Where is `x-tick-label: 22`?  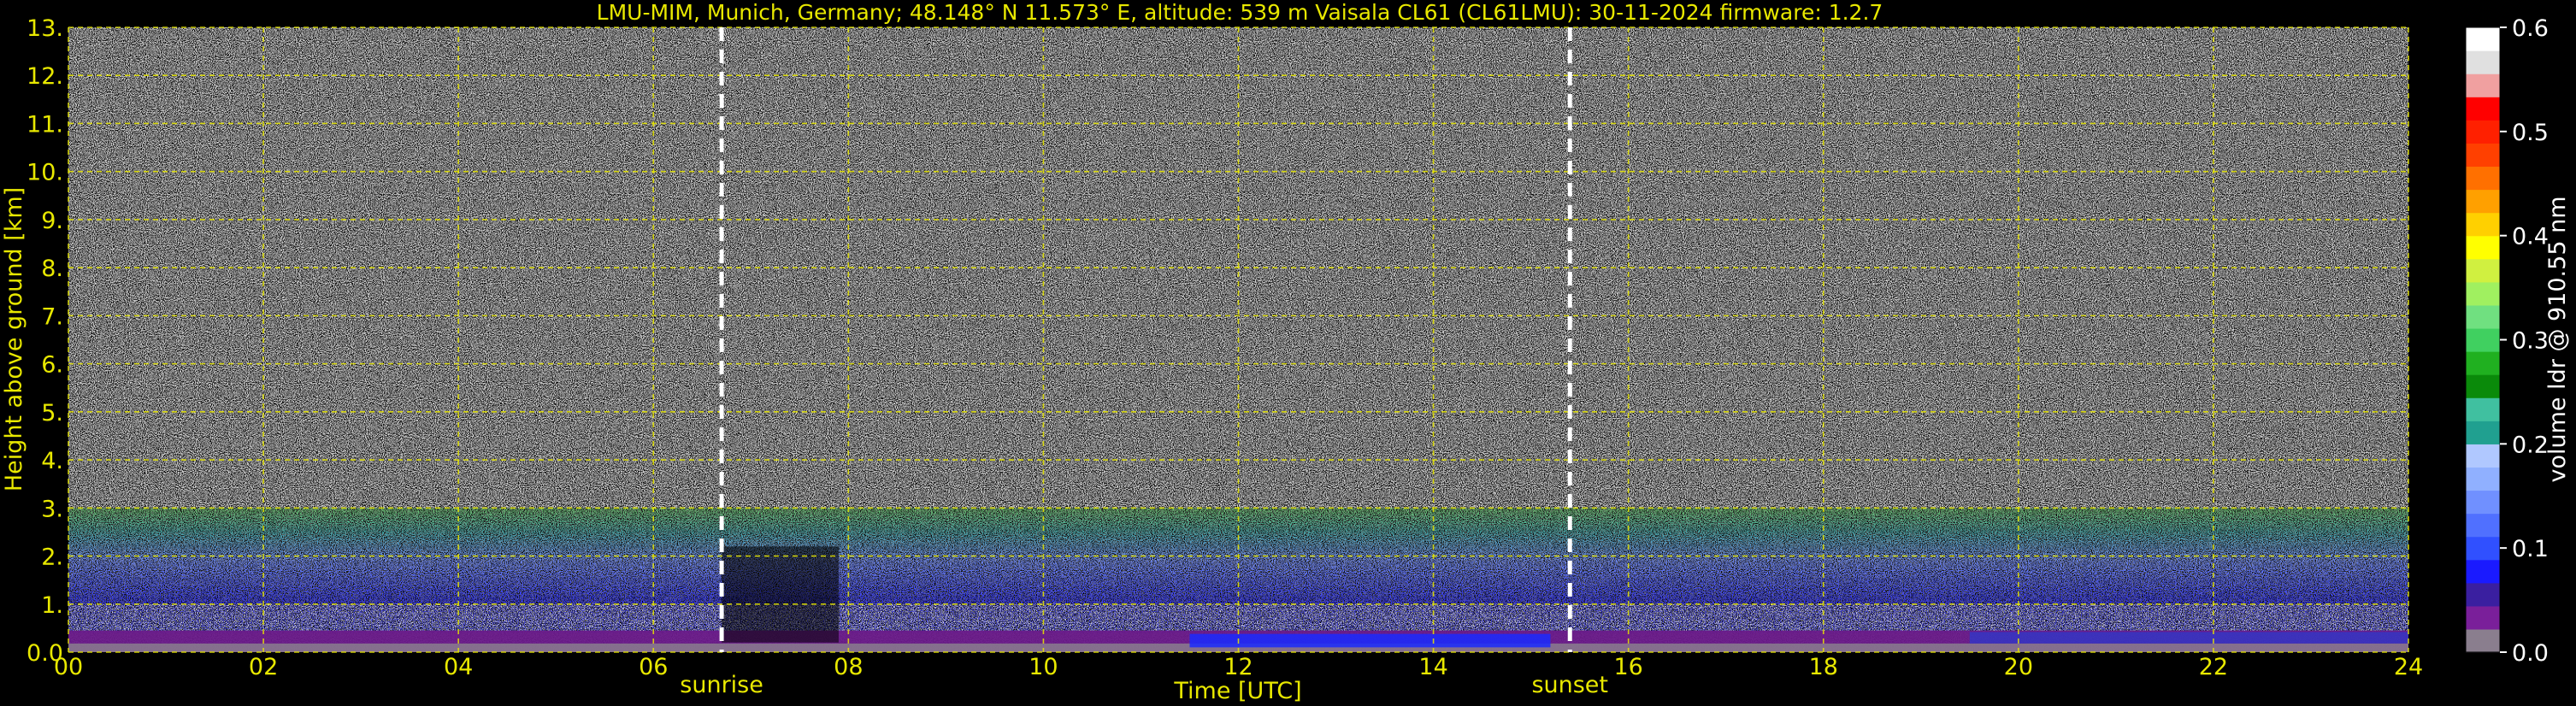 x-tick-label: 22 is located at coordinates (2213, 667).